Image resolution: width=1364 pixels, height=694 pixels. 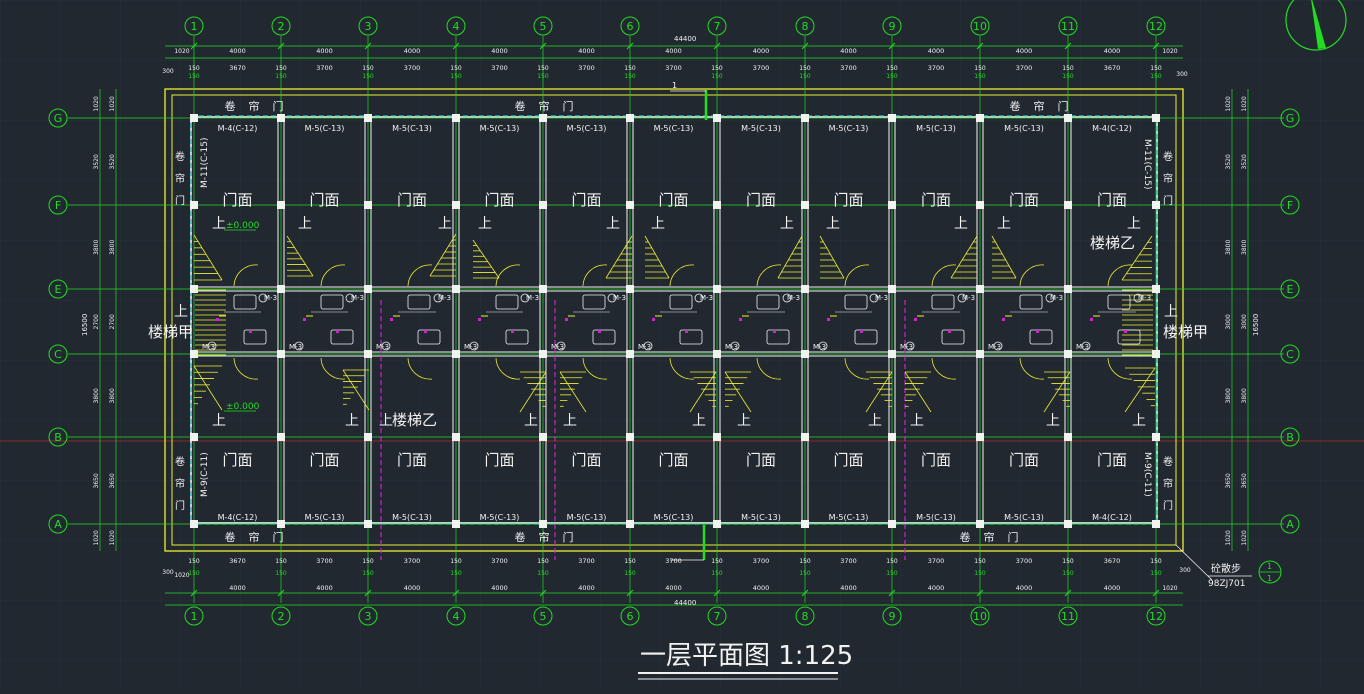 I want to click on dim-v2-right-5: 3650, so click(x=1244, y=480).